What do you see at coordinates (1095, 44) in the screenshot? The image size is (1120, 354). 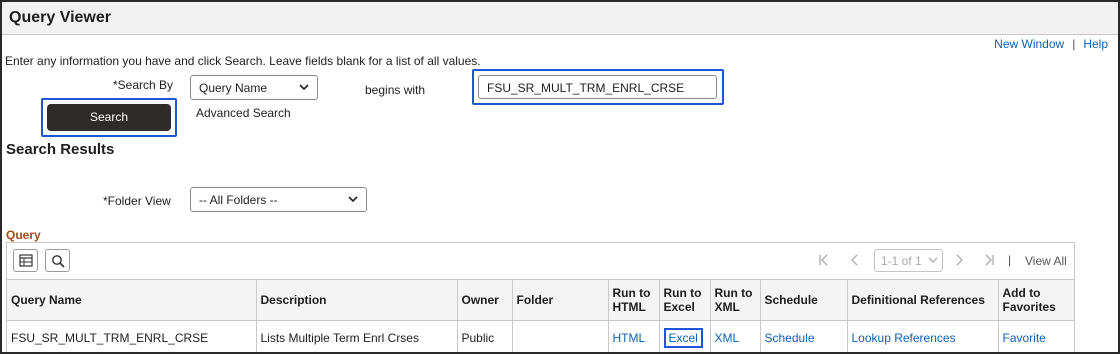 I see `help-link: Help` at bounding box center [1095, 44].